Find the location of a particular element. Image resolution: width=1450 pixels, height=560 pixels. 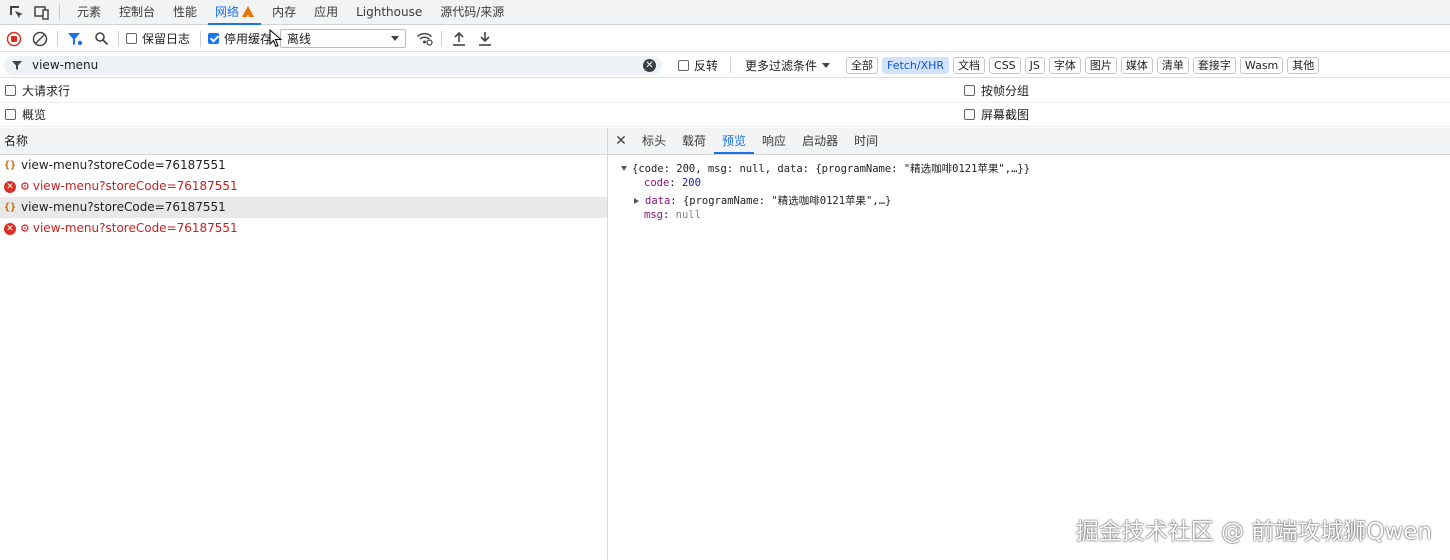

json-object: {programName: "精选咖啡0121苹果",…} is located at coordinates (787, 201).